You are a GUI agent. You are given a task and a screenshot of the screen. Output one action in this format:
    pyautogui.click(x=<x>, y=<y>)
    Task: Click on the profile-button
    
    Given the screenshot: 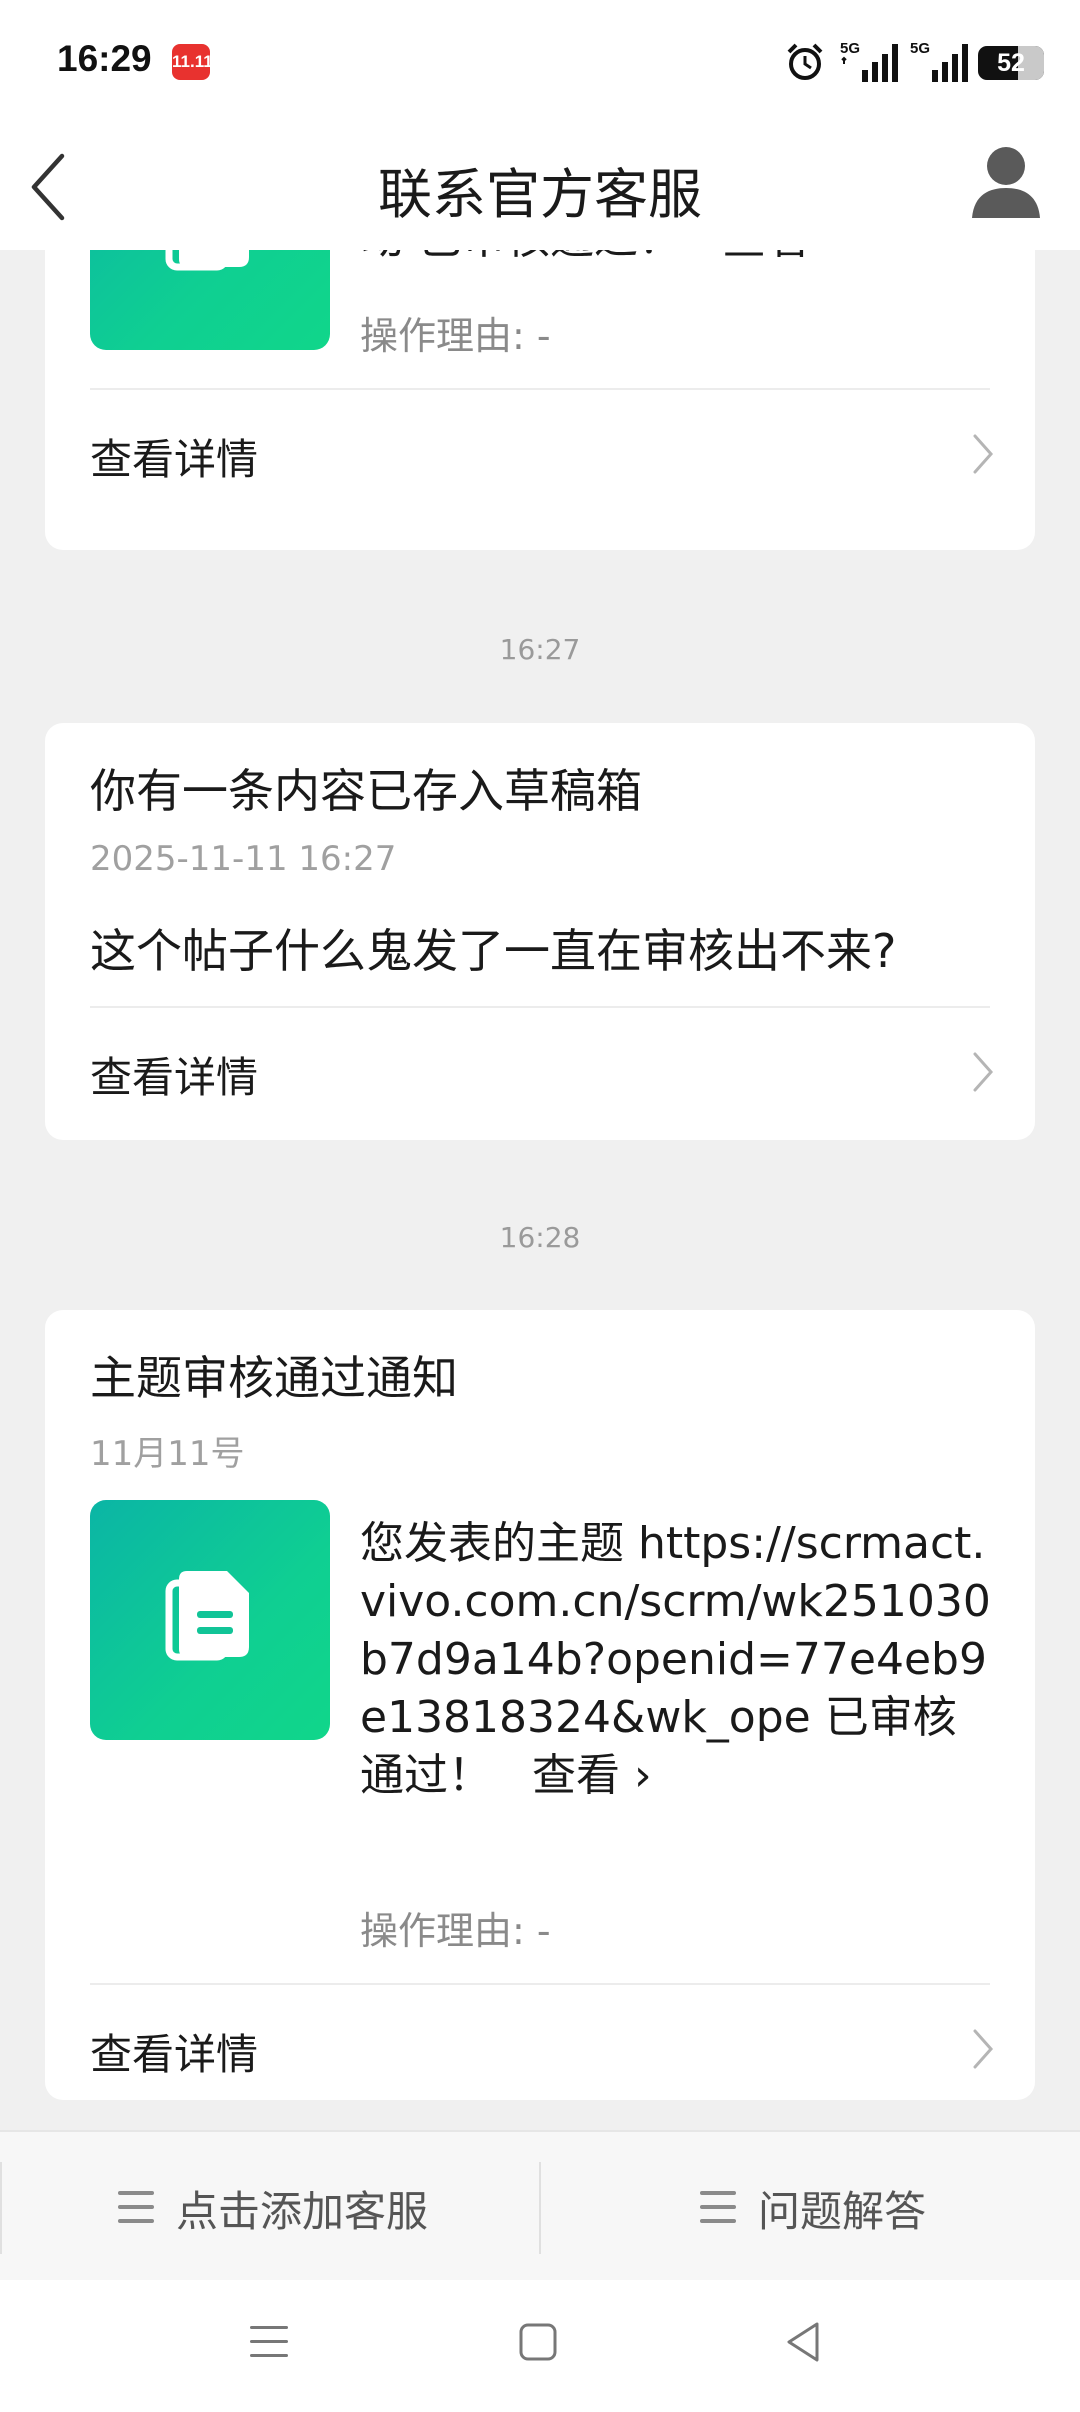 What is the action you would take?
    pyautogui.click(x=1006, y=182)
    